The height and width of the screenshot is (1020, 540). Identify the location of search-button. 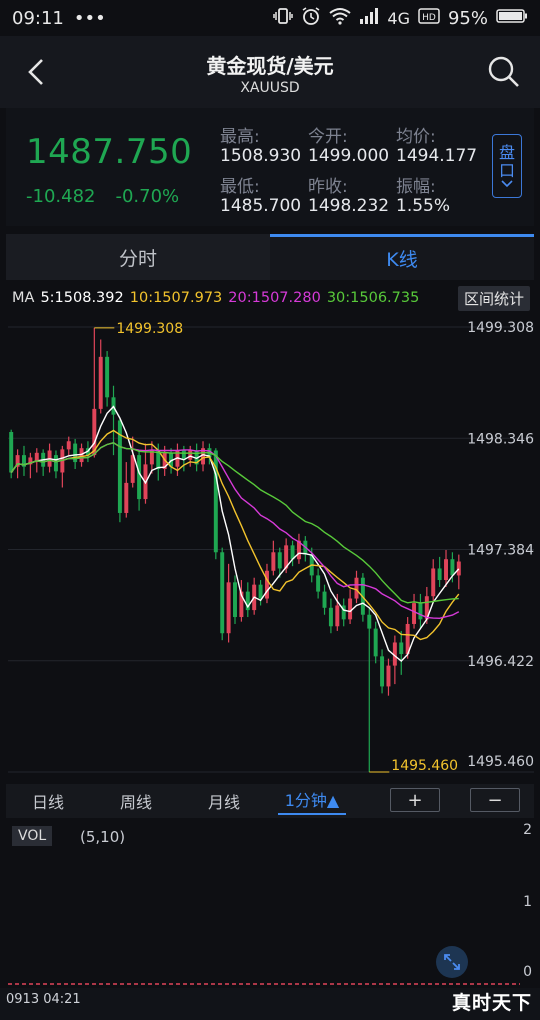
(504, 72).